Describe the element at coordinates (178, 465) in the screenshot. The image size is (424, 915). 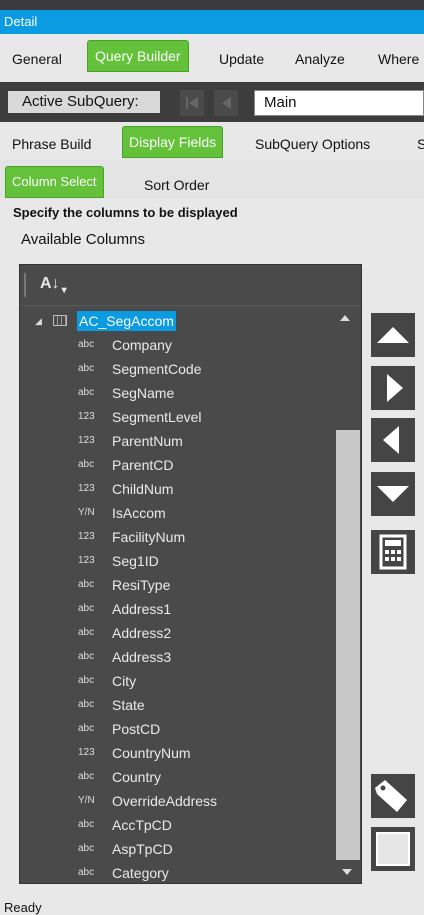
I see `column-item: abc ParentCD` at that location.